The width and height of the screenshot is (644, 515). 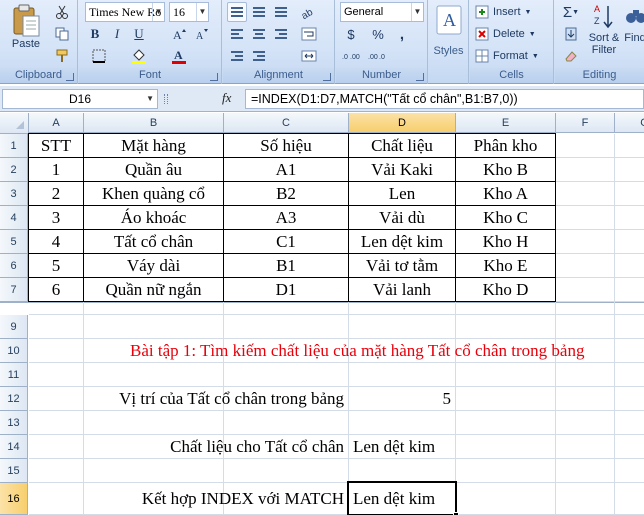 What do you see at coordinates (286, 289) in the screenshot?
I see `table-cell: D1` at bounding box center [286, 289].